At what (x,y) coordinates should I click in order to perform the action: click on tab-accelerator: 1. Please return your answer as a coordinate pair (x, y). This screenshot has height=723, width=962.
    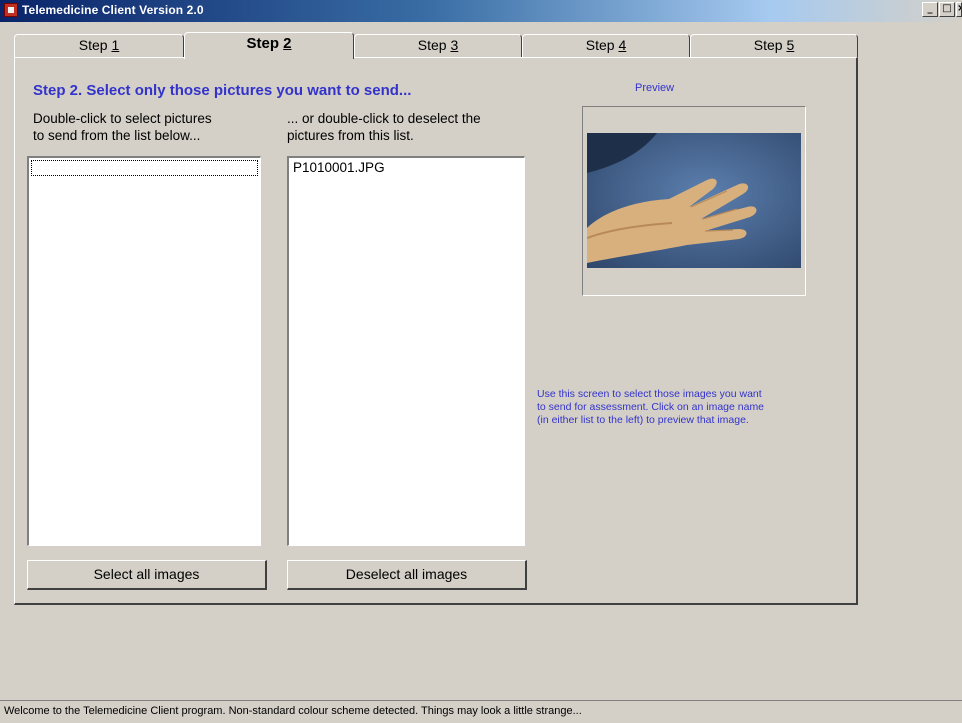
    Looking at the image, I should click on (115, 45).